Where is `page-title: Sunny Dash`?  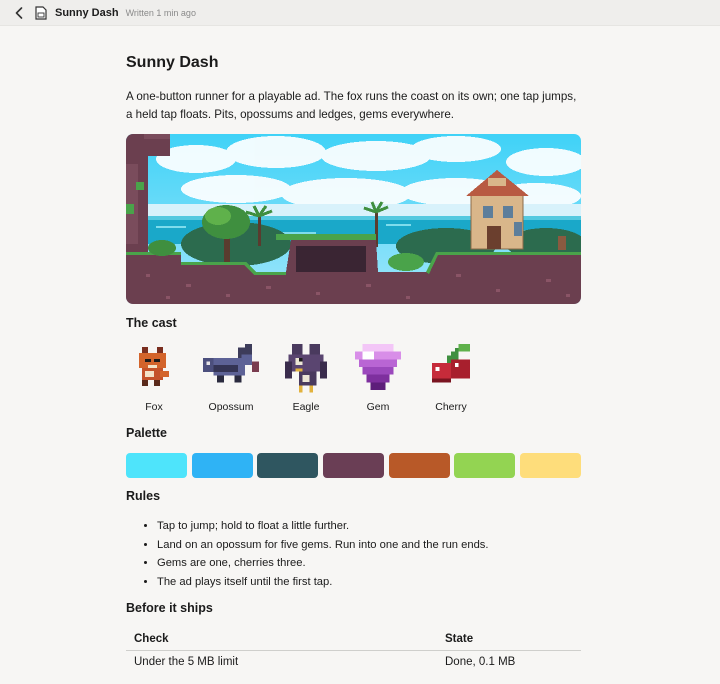 page-title: Sunny Dash is located at coordinates (172, 62).